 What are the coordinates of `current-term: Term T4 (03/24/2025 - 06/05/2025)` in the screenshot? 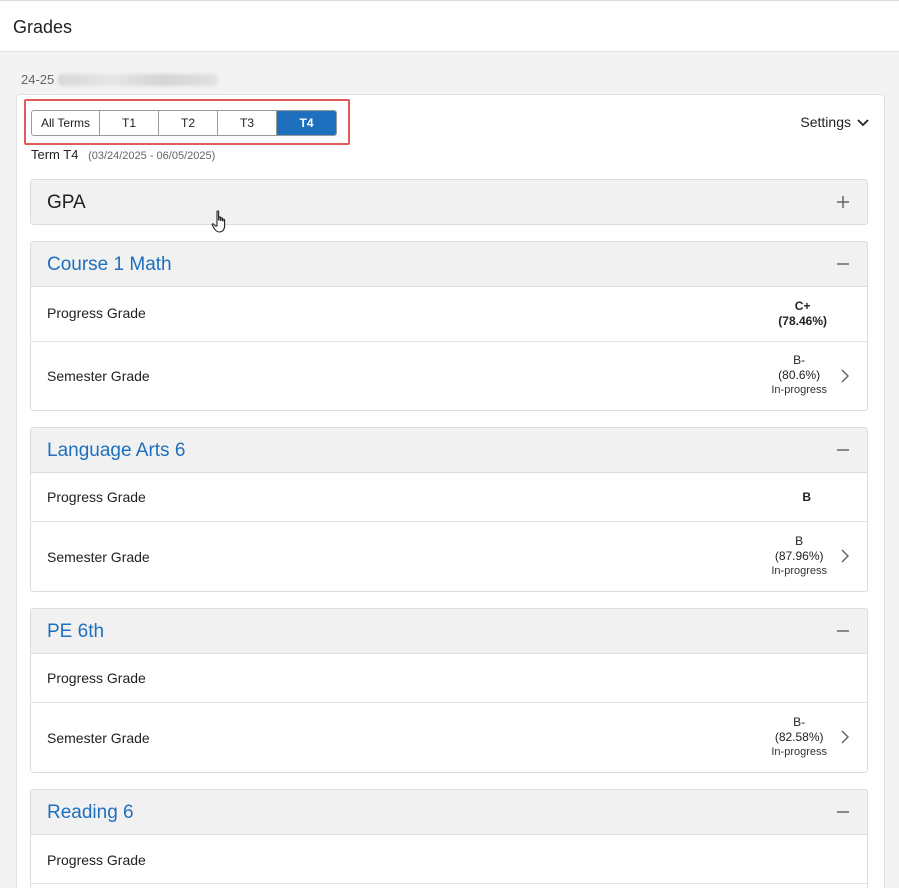 It's located at (123, 154).